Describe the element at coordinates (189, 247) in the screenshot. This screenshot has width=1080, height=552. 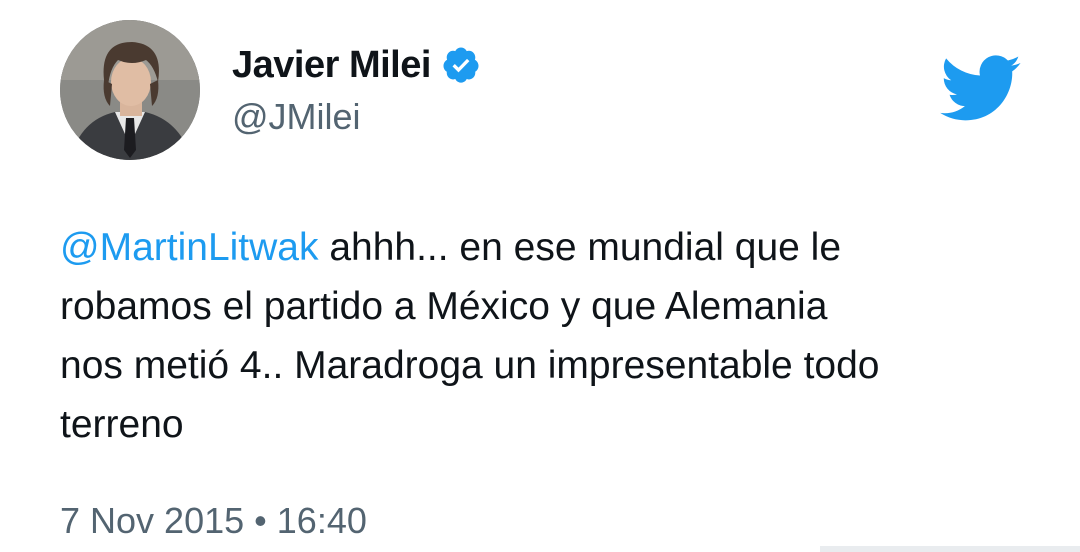
I see `mention-link: @MartinLitwak` at that location.